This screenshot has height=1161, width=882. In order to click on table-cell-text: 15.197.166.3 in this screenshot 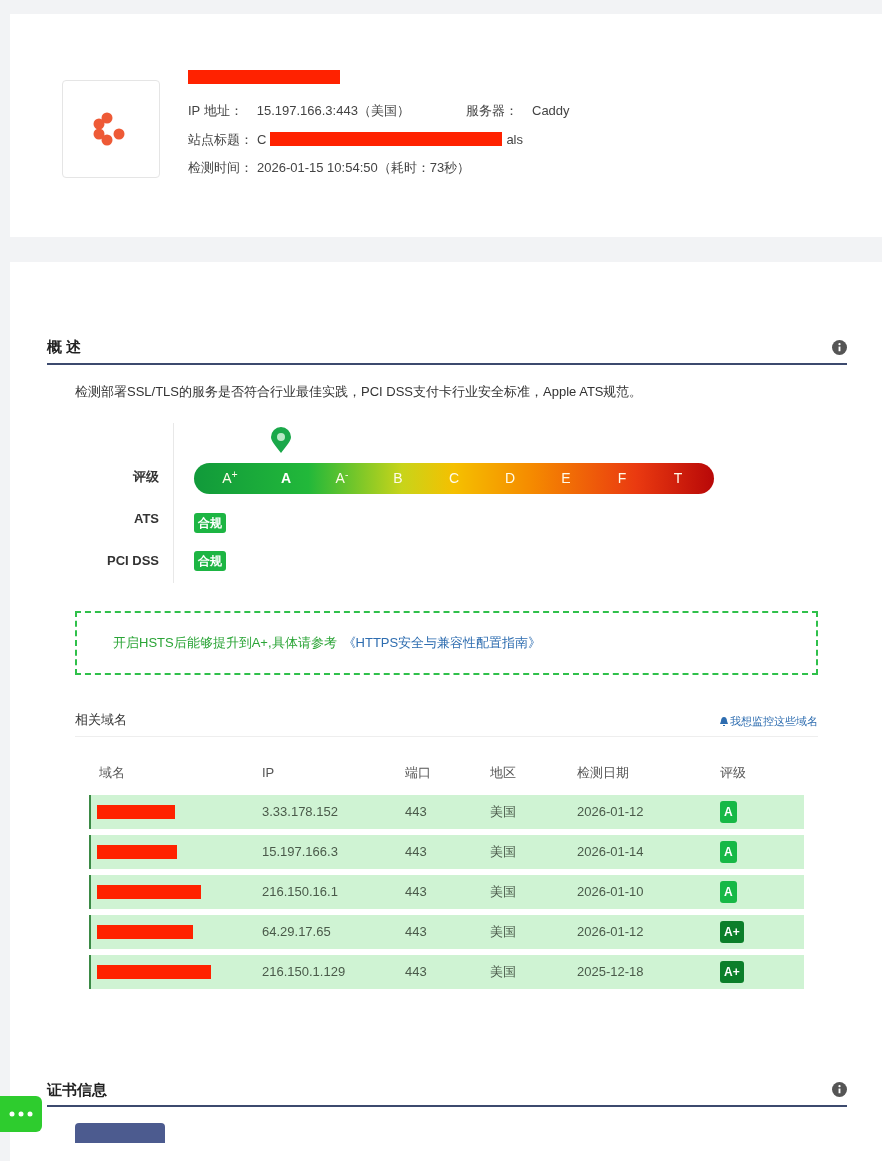, I will do `click(300, 851)`.